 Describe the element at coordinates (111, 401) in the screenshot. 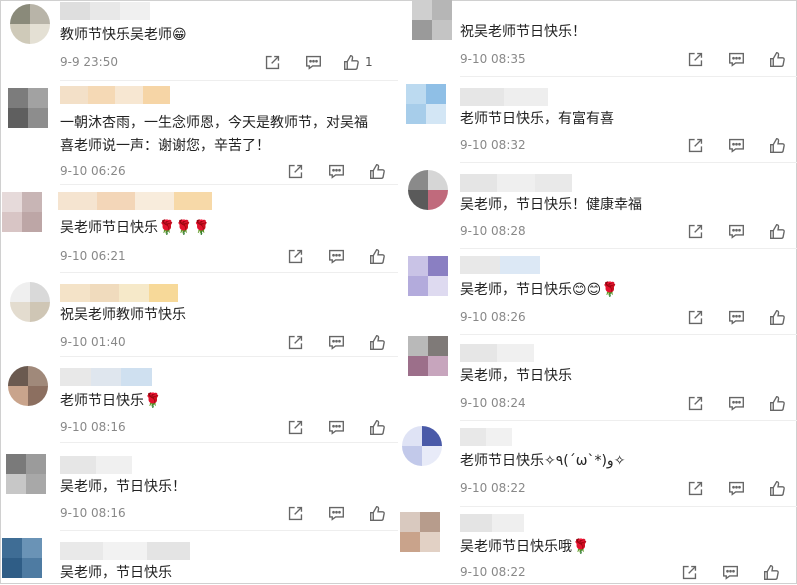

I see `comment-text: 老师节日快乐🌹` at that location.